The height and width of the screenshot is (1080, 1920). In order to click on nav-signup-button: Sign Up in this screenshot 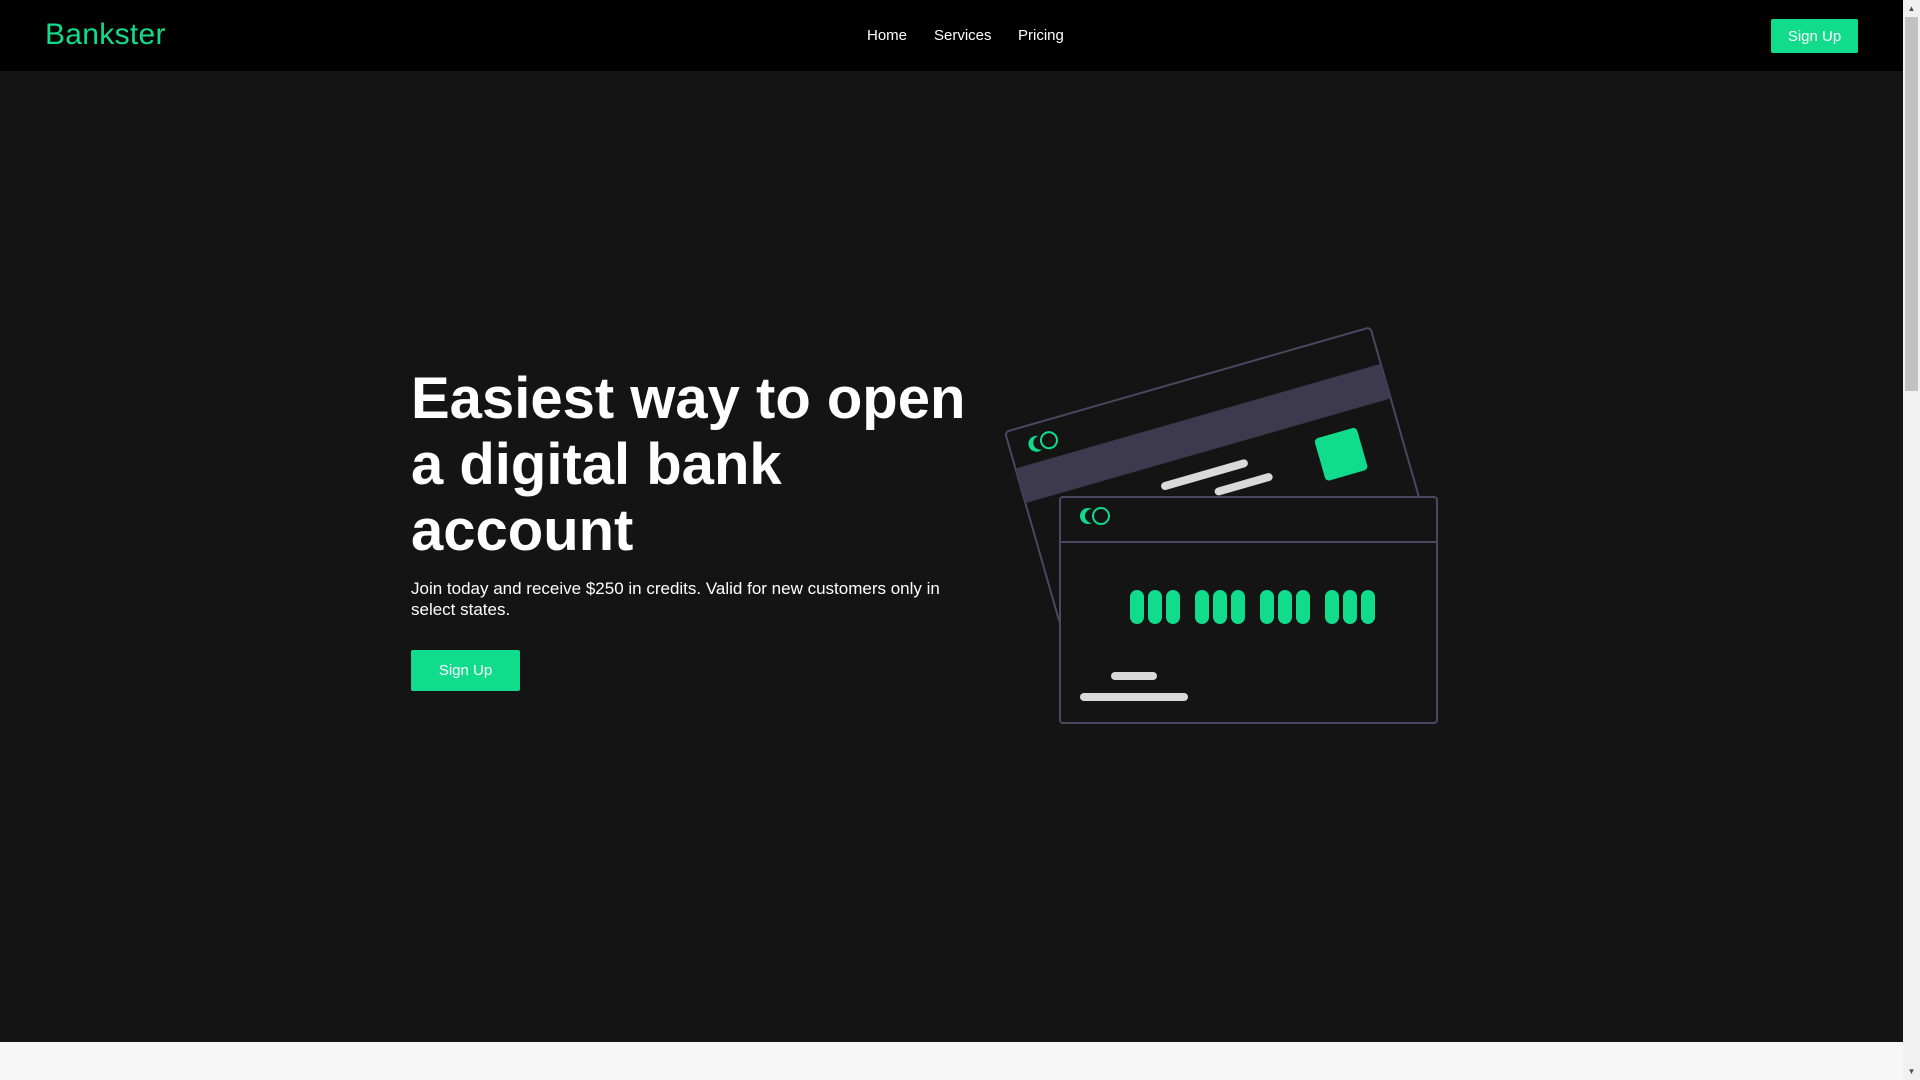, I will do `click(1814, 36)`.